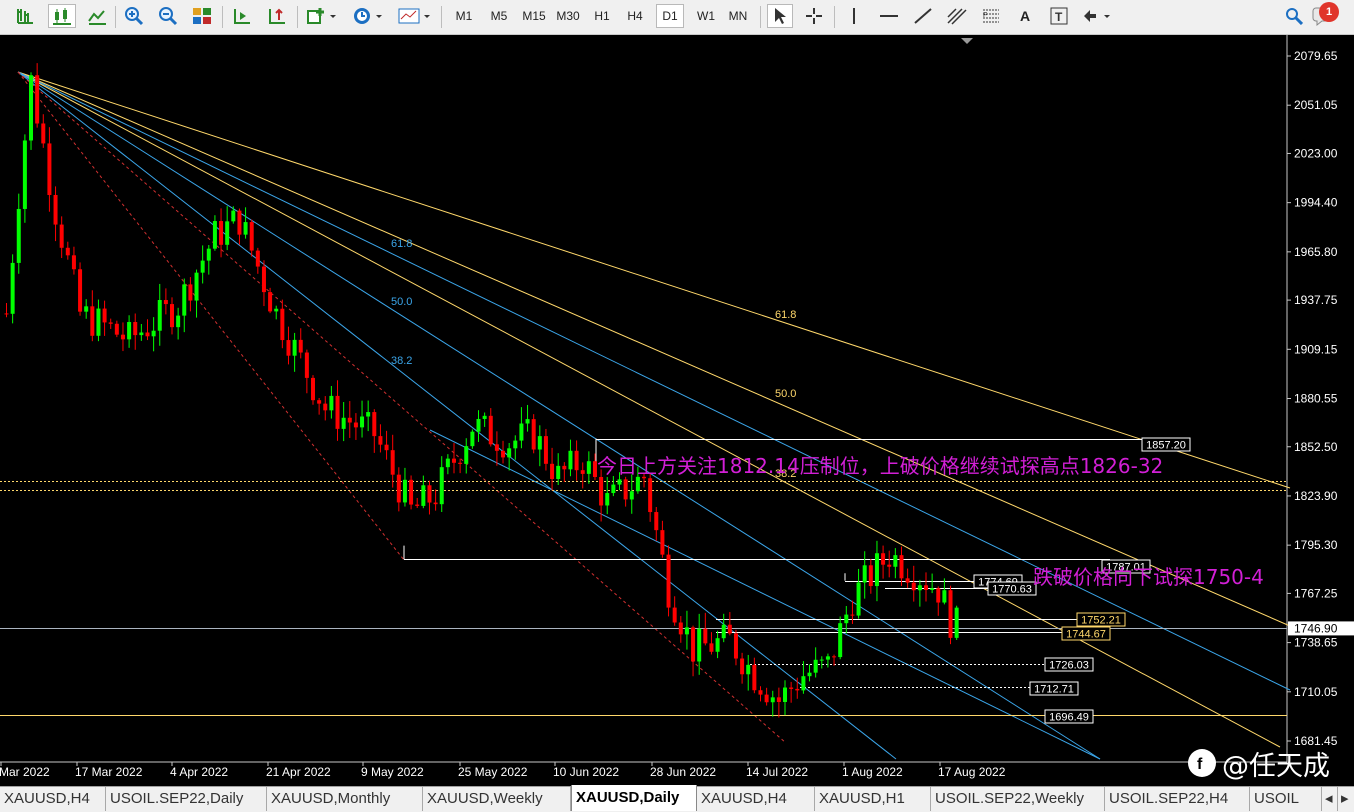  I want to click on zoom-out-icon, so click(168, 16).